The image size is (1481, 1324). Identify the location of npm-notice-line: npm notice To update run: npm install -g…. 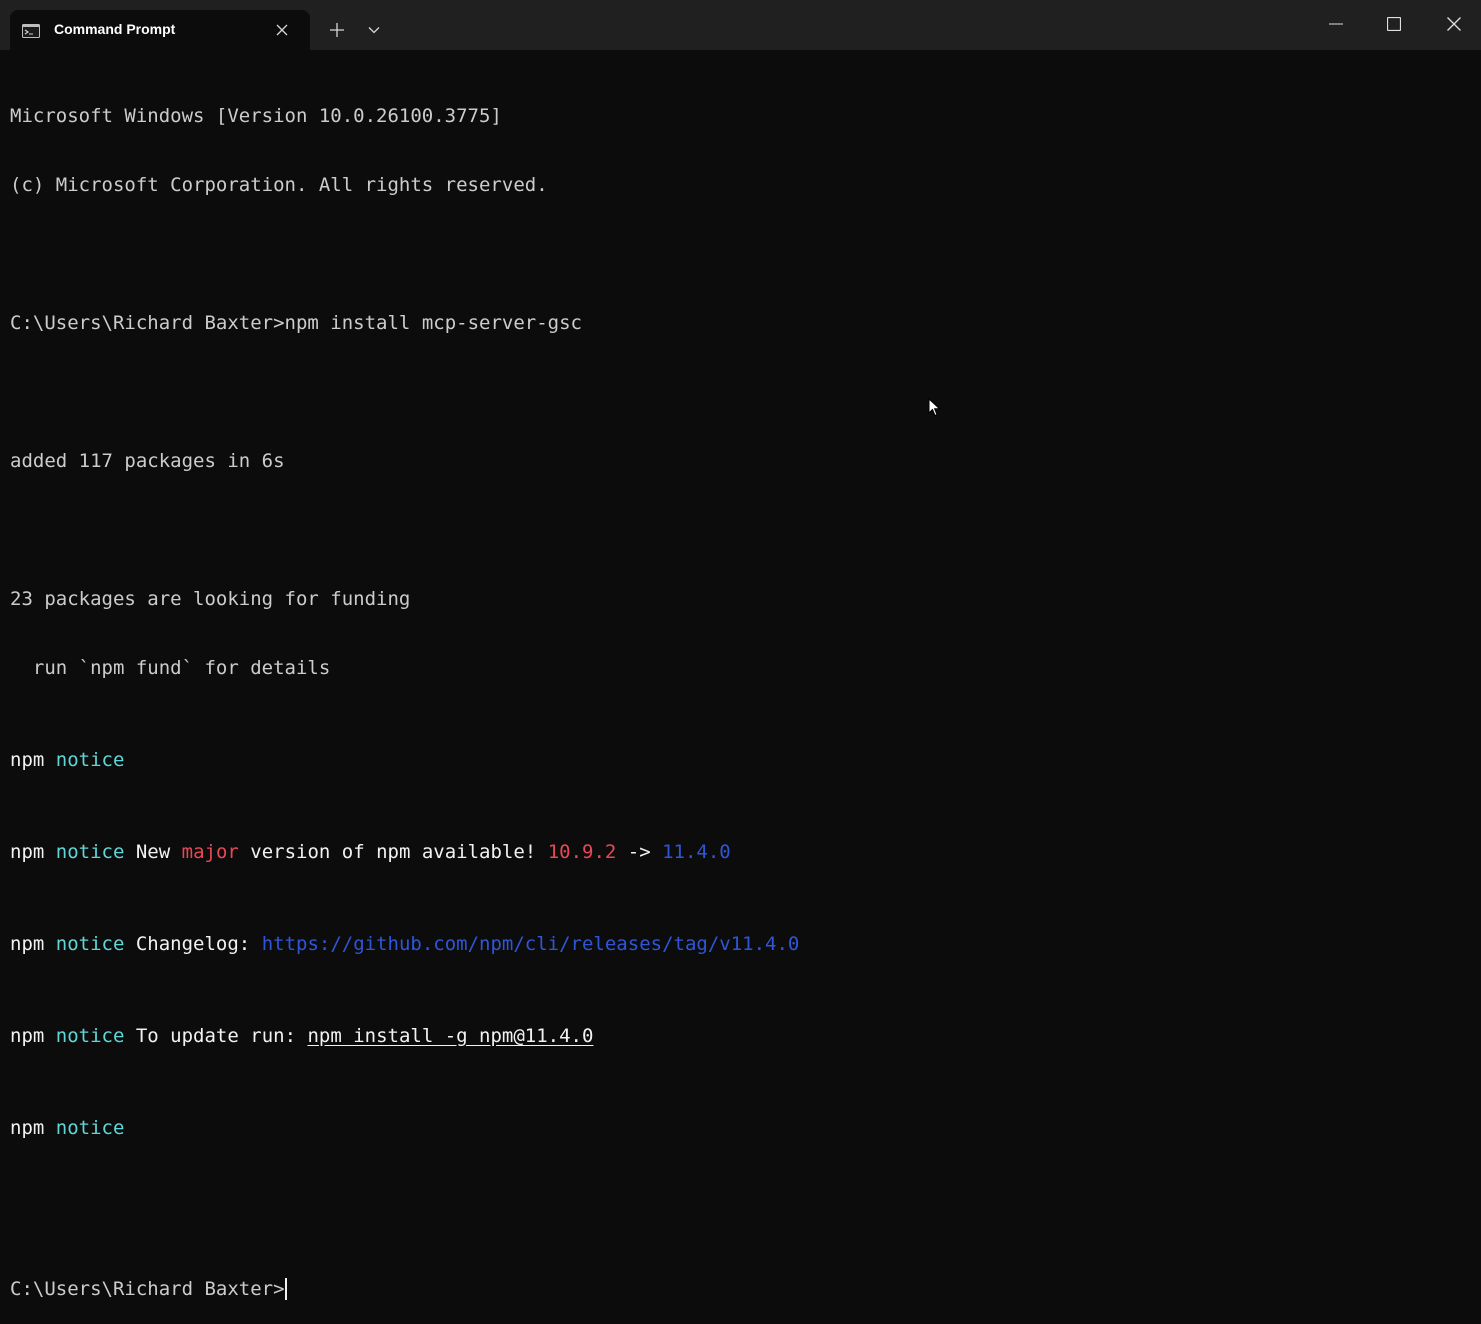
(740, 1036).